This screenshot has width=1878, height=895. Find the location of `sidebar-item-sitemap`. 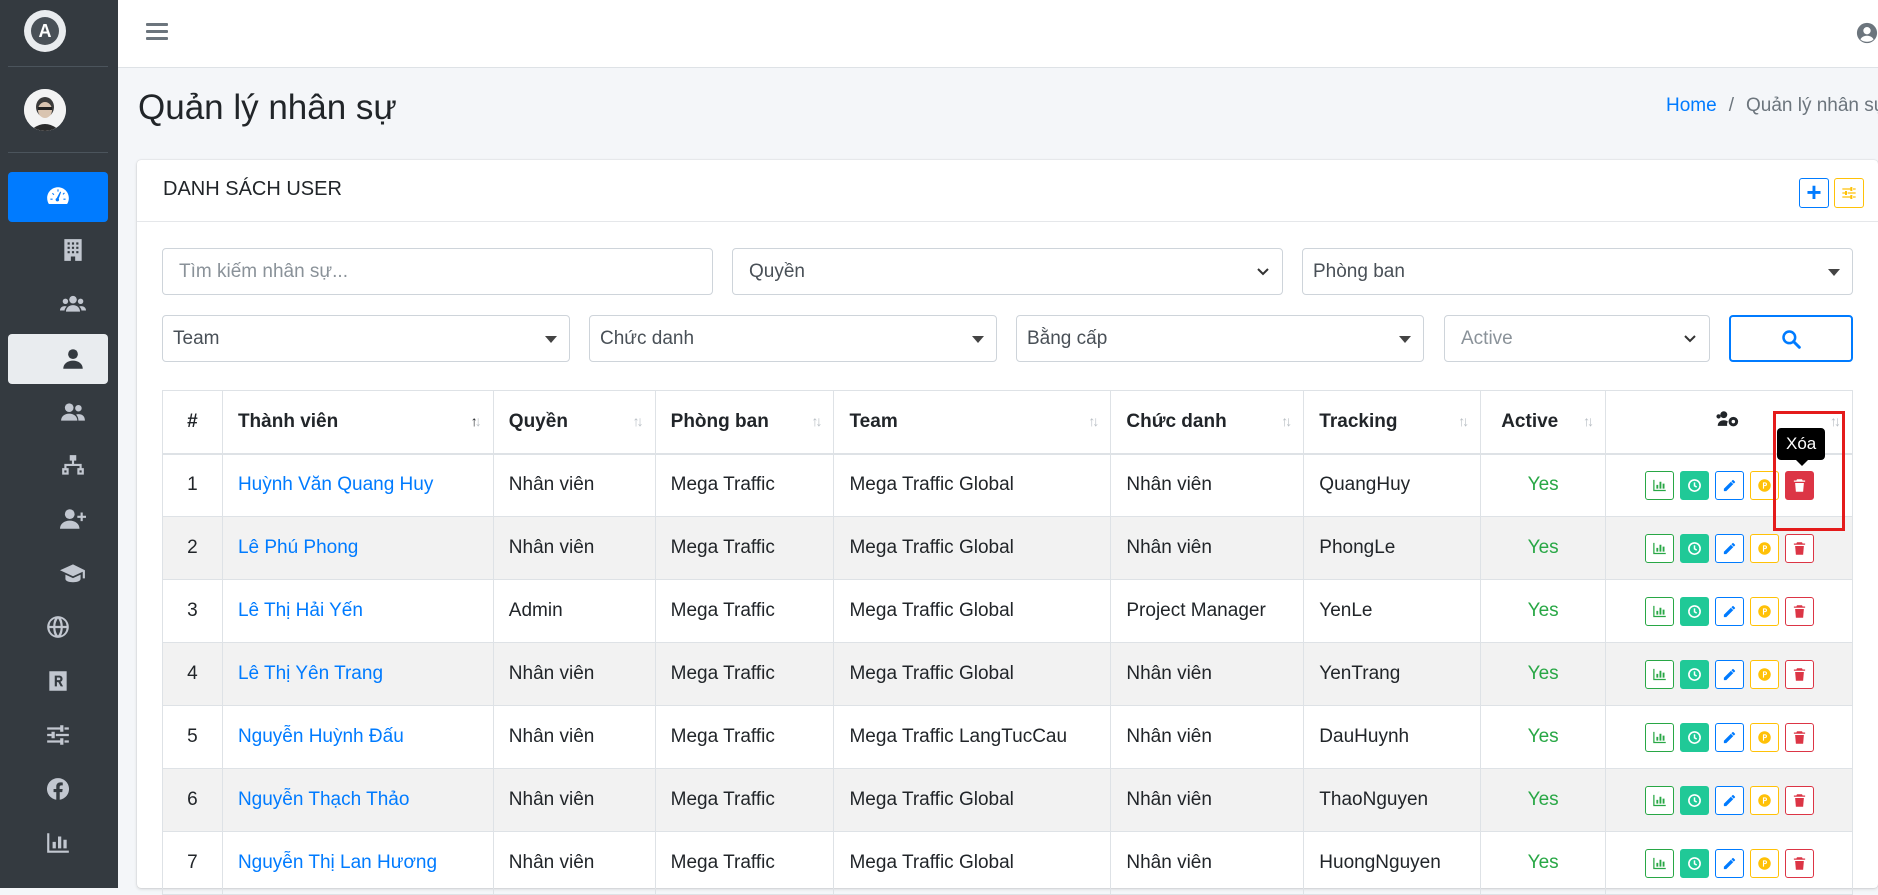

sidebar-item-sitemap is located at coordinates (58, 466).